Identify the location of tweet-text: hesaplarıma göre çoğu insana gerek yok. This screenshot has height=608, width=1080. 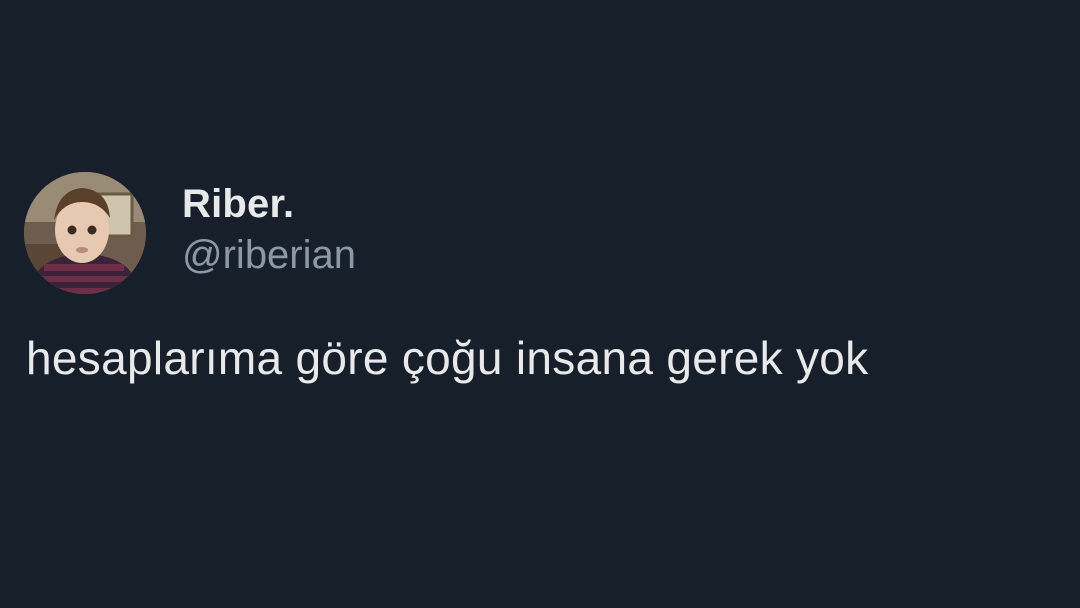
(447, 358).